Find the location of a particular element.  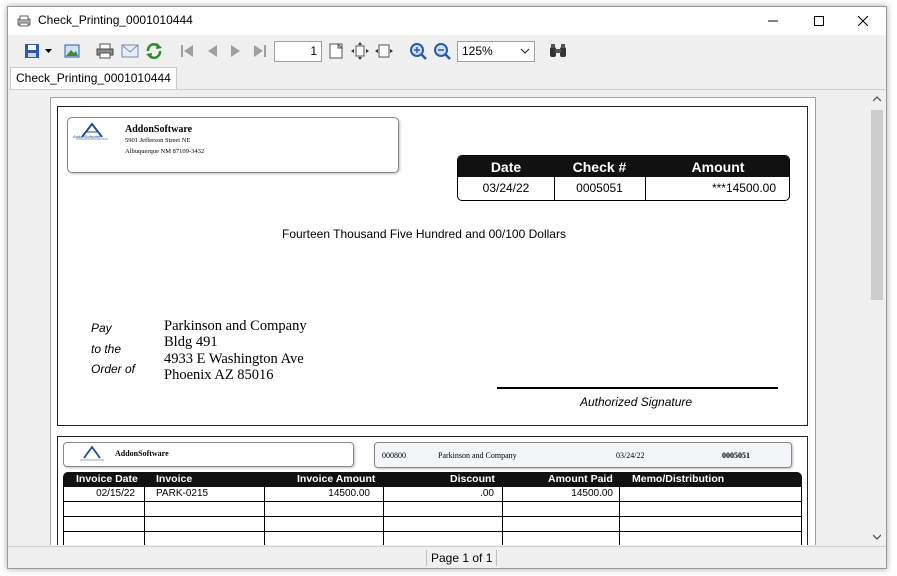

column-header-invoice-date: Invoice Date is located at coordinates (107, 479).